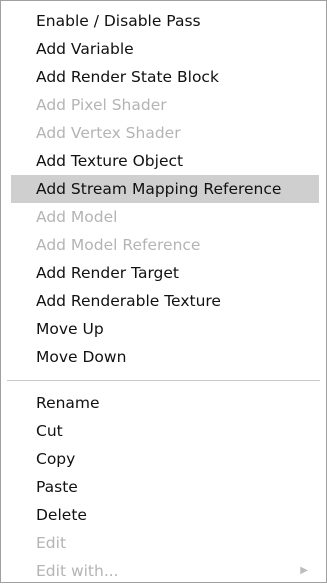 This screenshot has height=585, width=327. I want to click on menu-item-edit-with: Edit with... ▶, so click(163, 571).